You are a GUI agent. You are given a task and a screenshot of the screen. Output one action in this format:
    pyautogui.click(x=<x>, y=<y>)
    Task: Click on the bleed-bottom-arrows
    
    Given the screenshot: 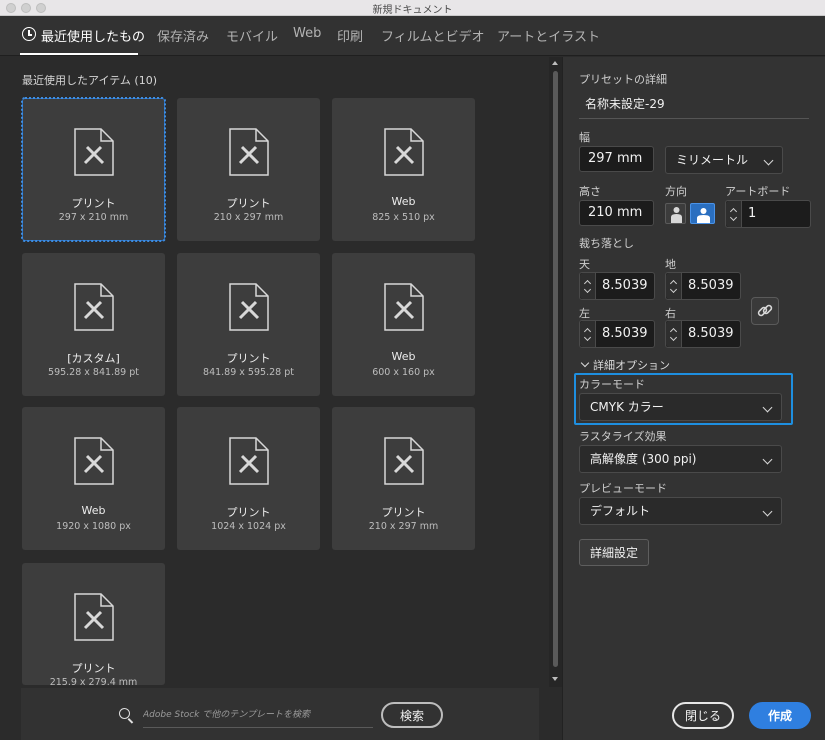 What is the action you would take?
    pyautogui.click(x=674, y=286)
    